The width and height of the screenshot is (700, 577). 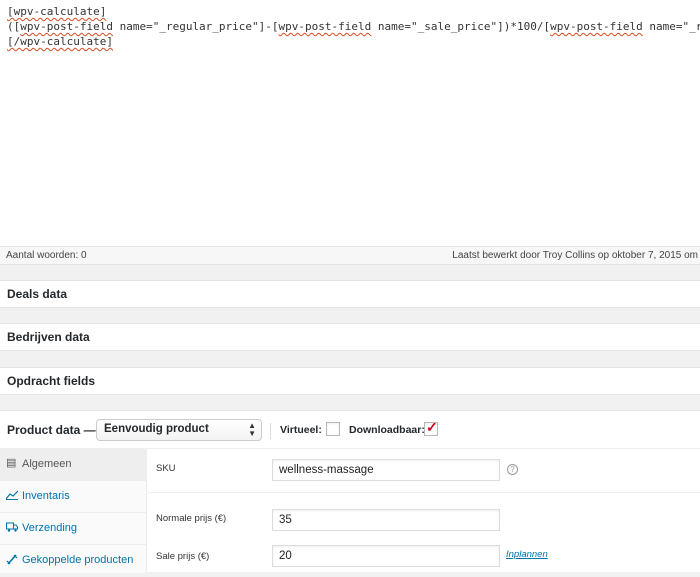 What do you see at coordinates (386, 470) in the screenshot?
I see `sku-input: wellness-massage` at bounding box center [386, 470].